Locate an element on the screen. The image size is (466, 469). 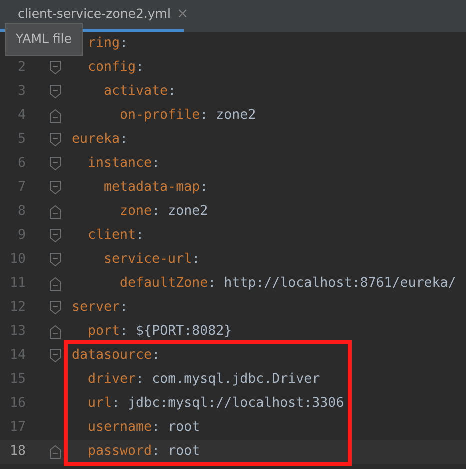
code-line: metadata-map: is located at coordinates (155, 188).